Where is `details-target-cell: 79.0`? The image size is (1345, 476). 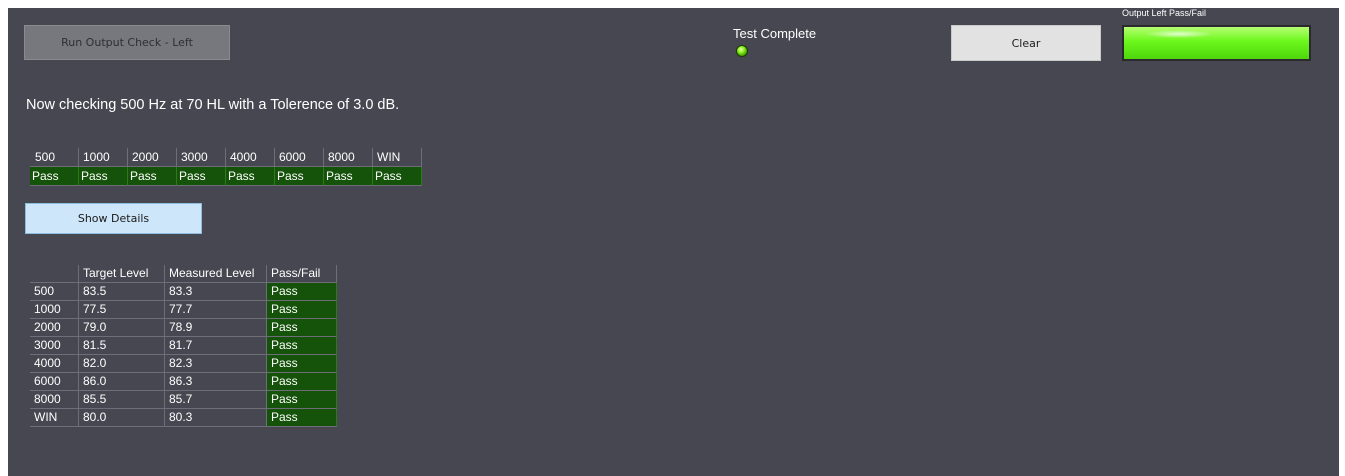 details-target-cell: 79.0 is located at coordinates (122, 328).